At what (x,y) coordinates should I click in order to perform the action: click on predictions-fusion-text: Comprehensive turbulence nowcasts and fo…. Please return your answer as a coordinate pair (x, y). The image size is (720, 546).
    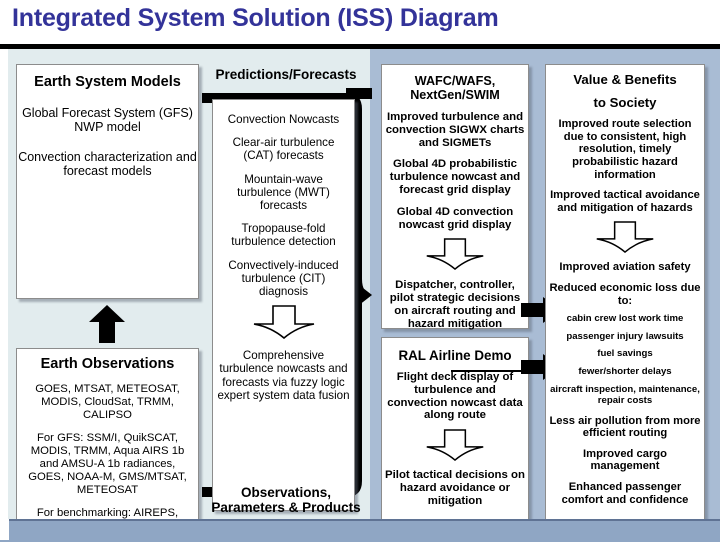
    Looking at the image, I should click on (283, 375).